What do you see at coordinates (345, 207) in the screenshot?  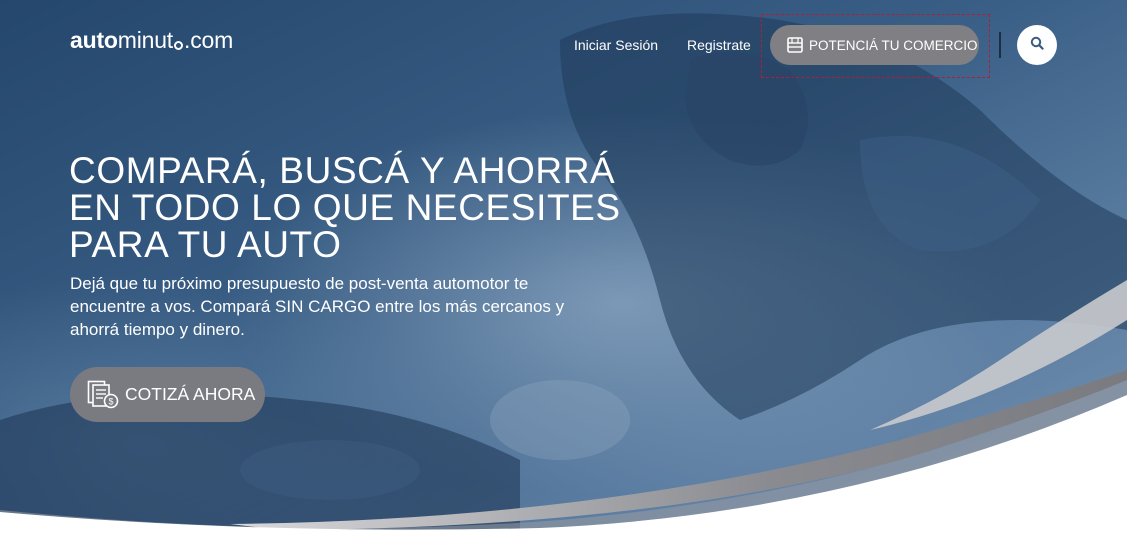 I see `hero-headline-line-2: EN TODO LO QUE NECESITES` at bounding box center [345, 207].